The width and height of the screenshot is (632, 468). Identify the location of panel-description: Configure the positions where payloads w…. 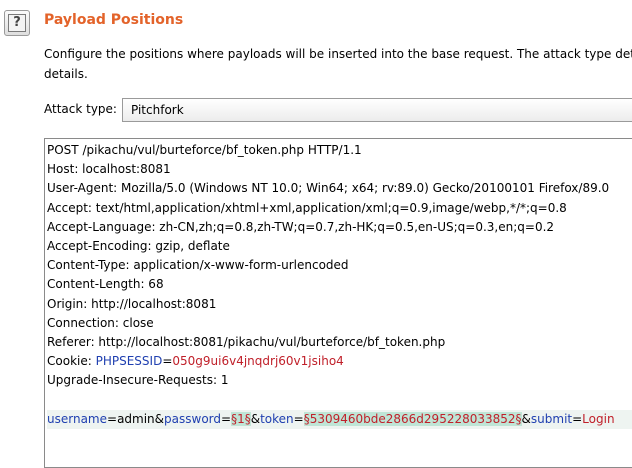
(338, 64).